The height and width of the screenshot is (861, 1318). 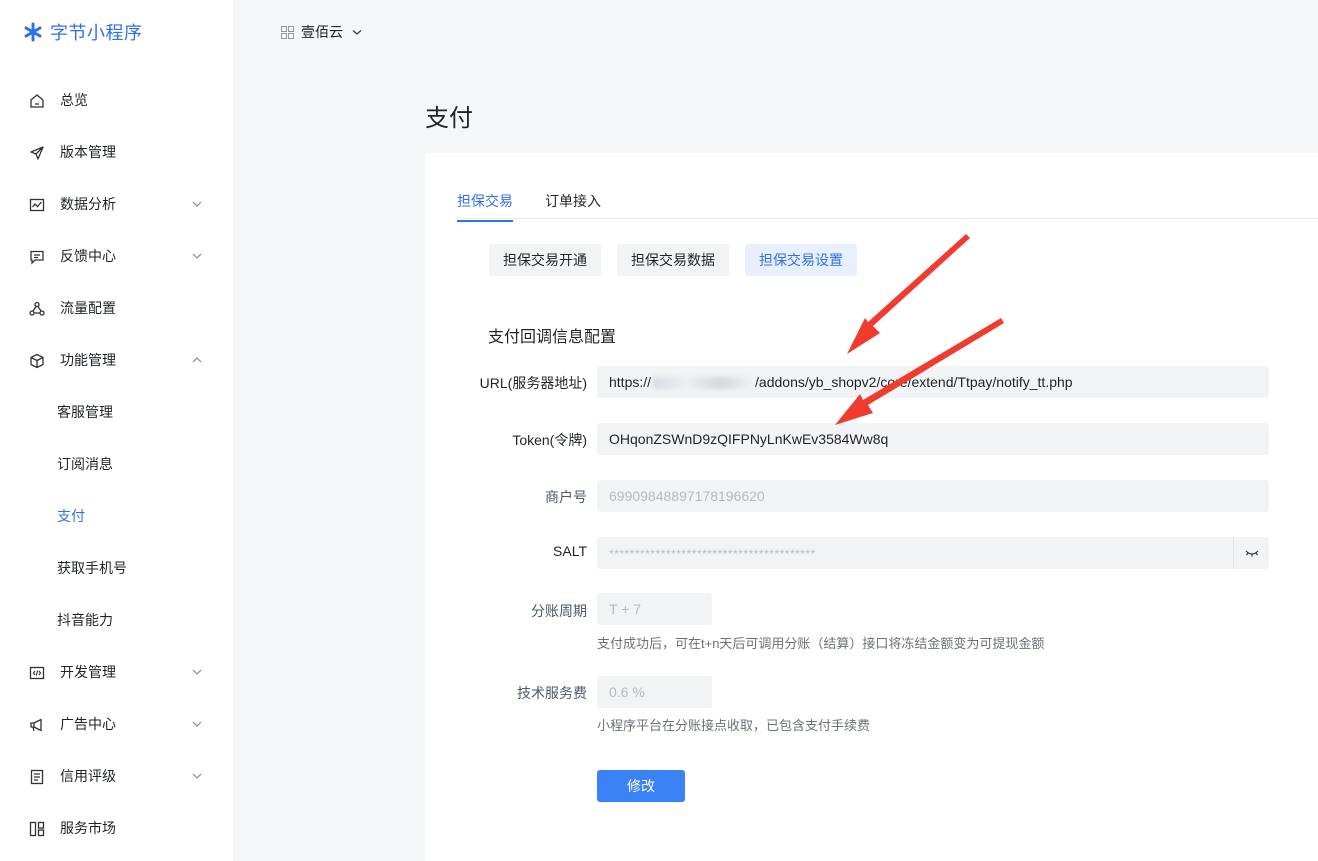 What do you see at coordinates (734, 725) in the screenshot?
I see `fee-hint: 小程序平台在分账接点收取，已包含支付手续费` at bounding box center [734, 725].